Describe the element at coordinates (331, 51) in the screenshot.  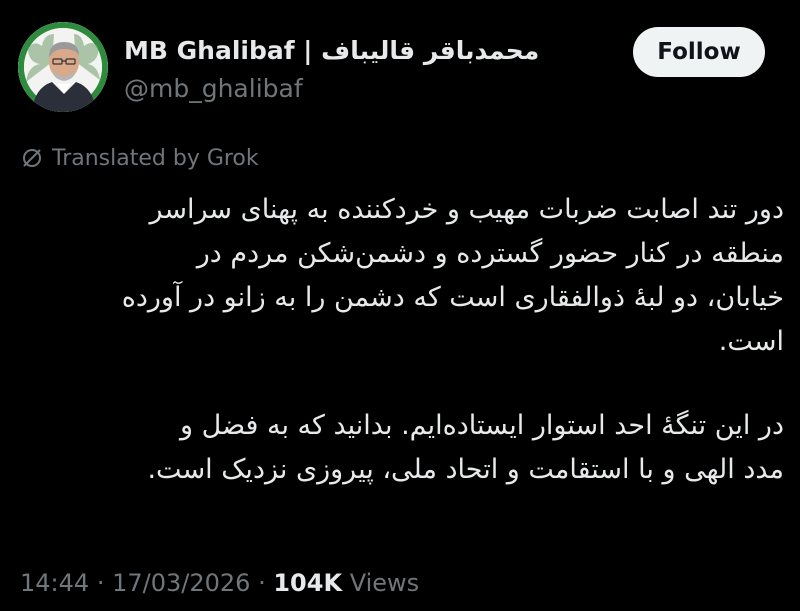
I see `author-display-name: MB Ghalibaf | محمدباقر قالیباف` at that location.